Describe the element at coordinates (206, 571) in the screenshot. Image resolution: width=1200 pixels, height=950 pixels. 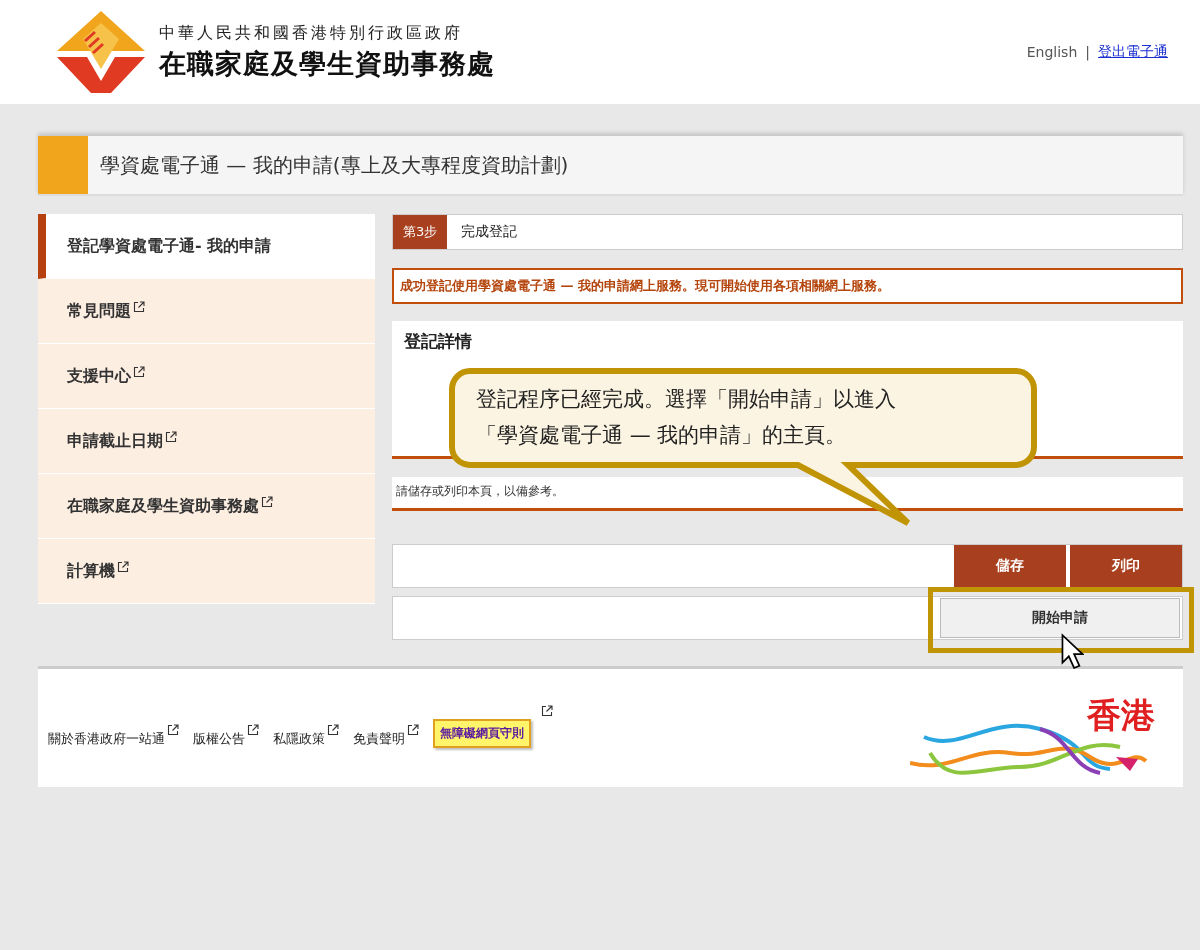
I see `sidebar-item: 計算機` at that location.